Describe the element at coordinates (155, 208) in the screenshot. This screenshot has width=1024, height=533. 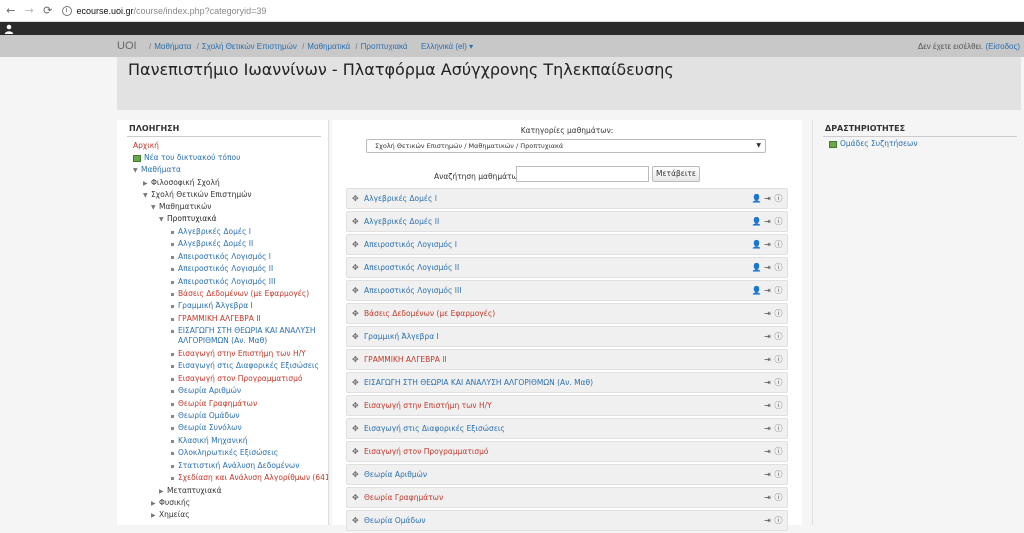
I see `expanded-triangle-icon: ▼` at that location.